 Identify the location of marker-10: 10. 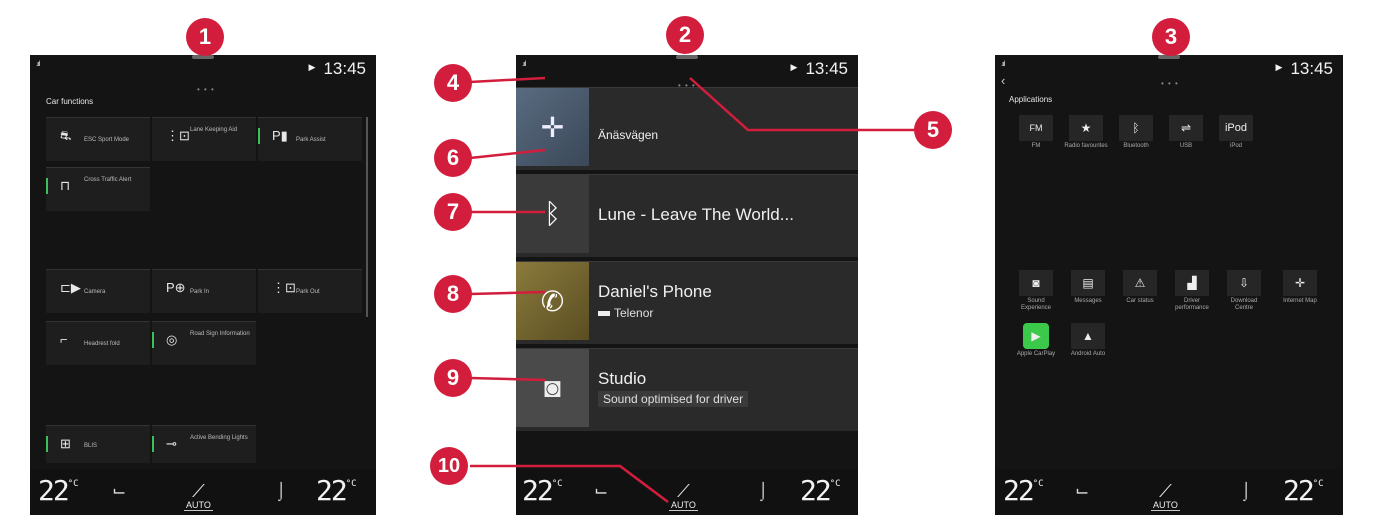
(449, 466).